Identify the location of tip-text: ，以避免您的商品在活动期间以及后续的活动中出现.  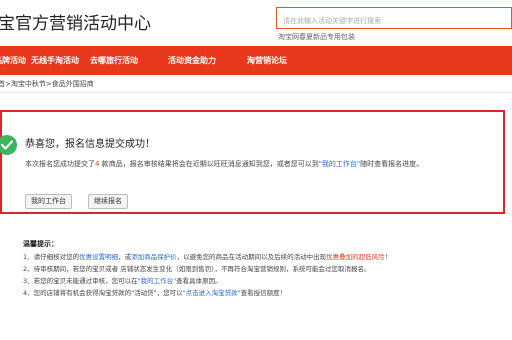
(251, 257).